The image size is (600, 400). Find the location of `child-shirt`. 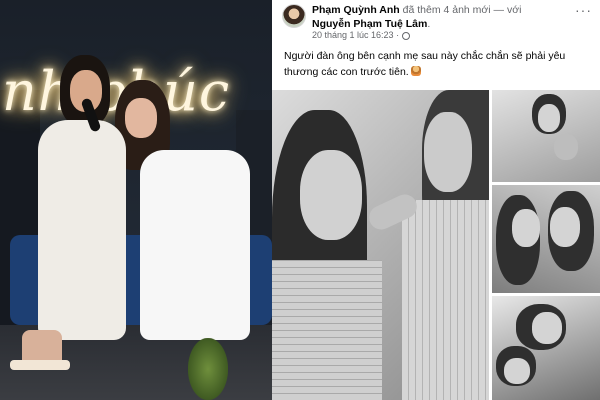

child-shirt is located at coordinates (327, 330).